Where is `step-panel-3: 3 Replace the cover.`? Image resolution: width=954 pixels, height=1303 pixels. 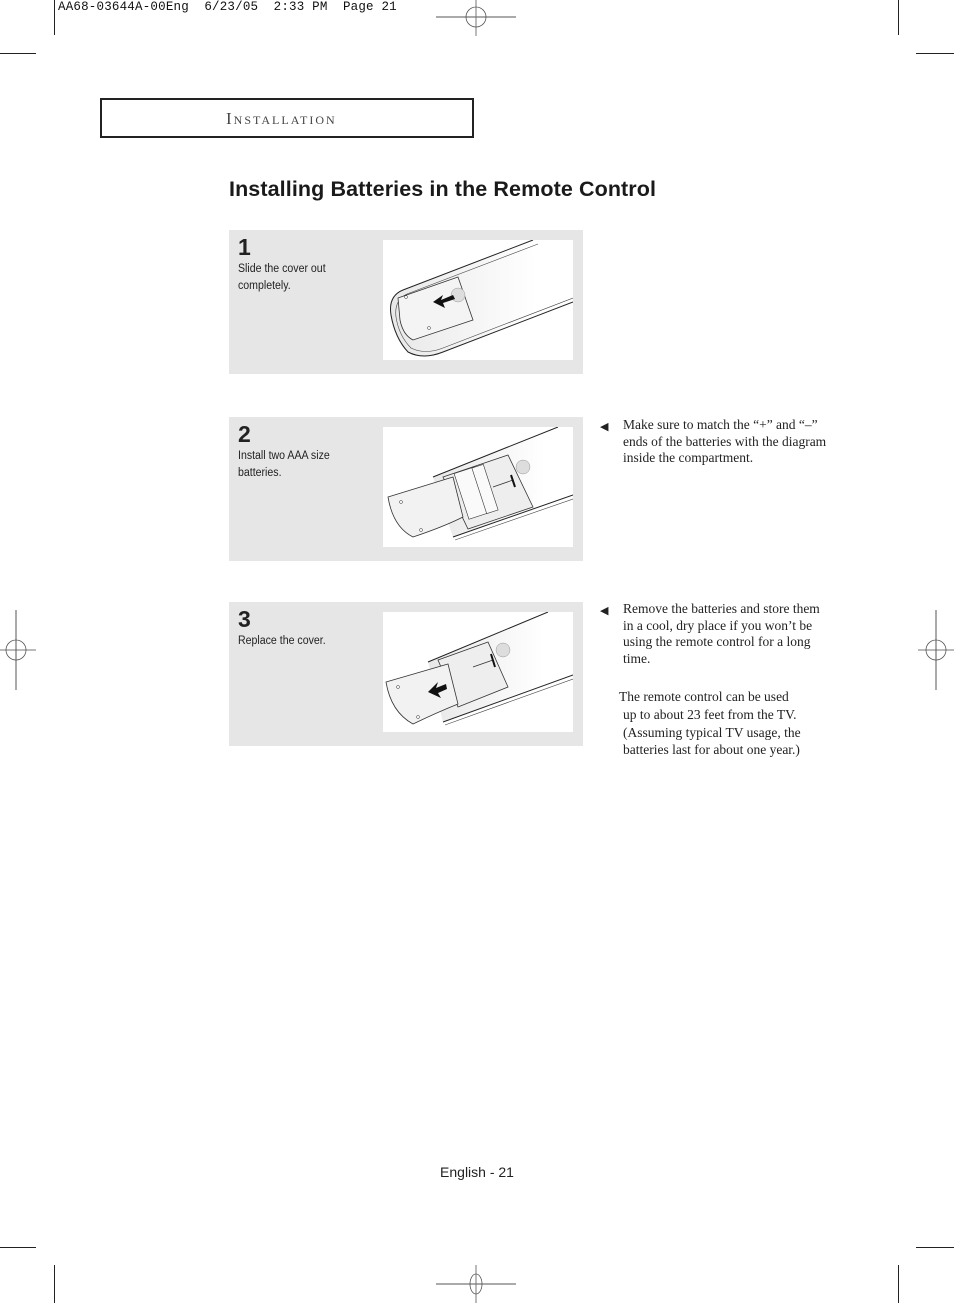
step-panel-3: 3 Replace the cover. is located at coordinates (406, 674).